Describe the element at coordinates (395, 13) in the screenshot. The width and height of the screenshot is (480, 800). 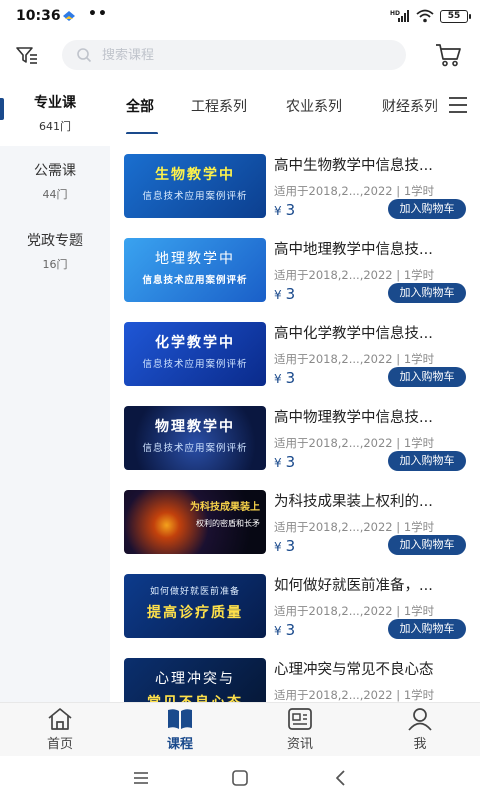
I see `network-label: HD` at that location.